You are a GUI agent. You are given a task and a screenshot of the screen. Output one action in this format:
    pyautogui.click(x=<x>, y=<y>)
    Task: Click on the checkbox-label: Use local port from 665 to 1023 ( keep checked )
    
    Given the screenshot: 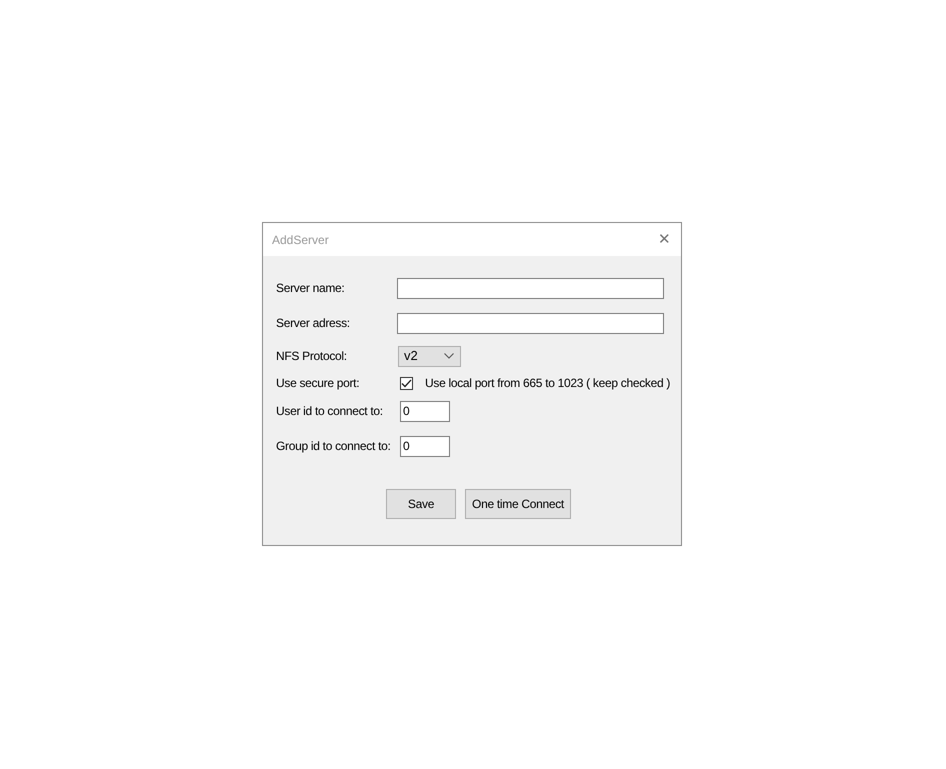 What is the action you would take?
    pyautogui.click(x=547, y=383)
    